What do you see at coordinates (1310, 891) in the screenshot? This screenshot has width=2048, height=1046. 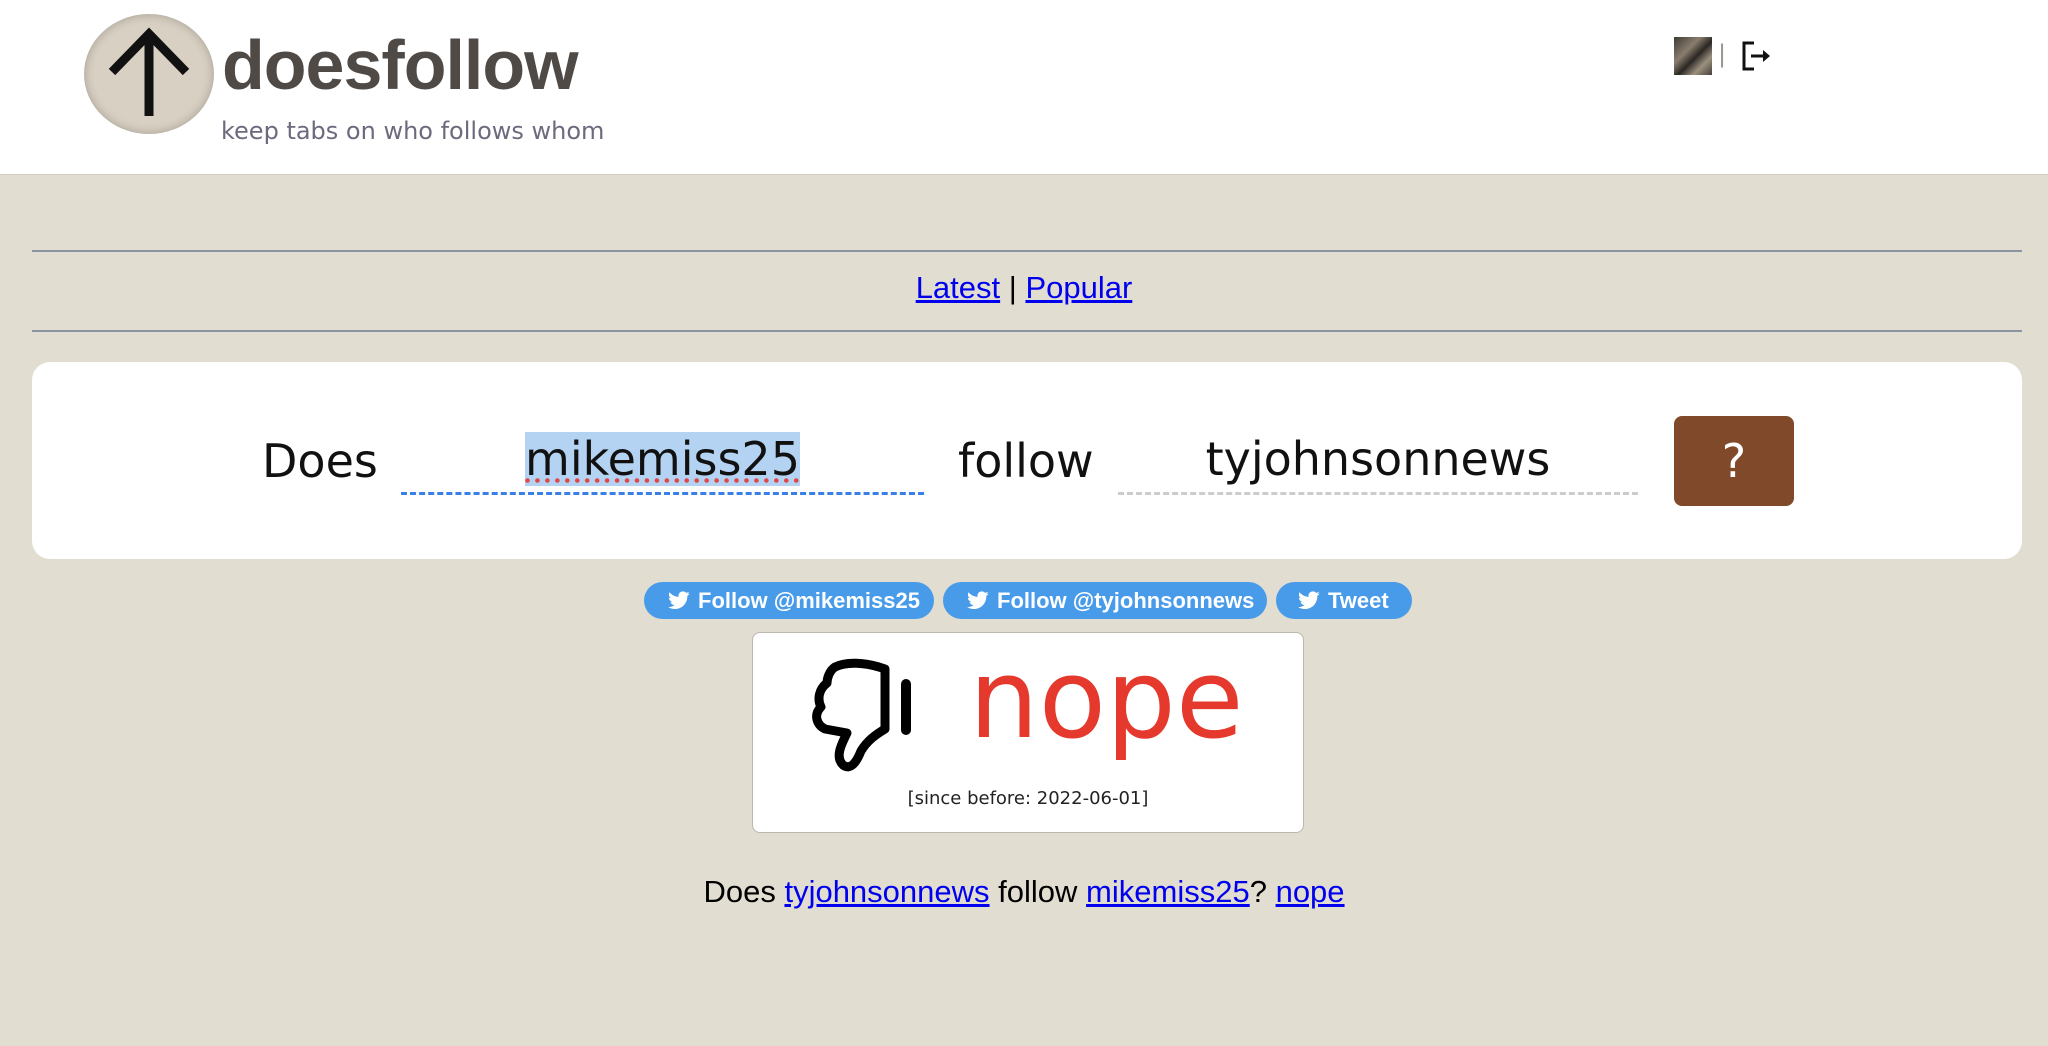 I see `reverse-answer-link: nope` at bounding box center [1310, 891].